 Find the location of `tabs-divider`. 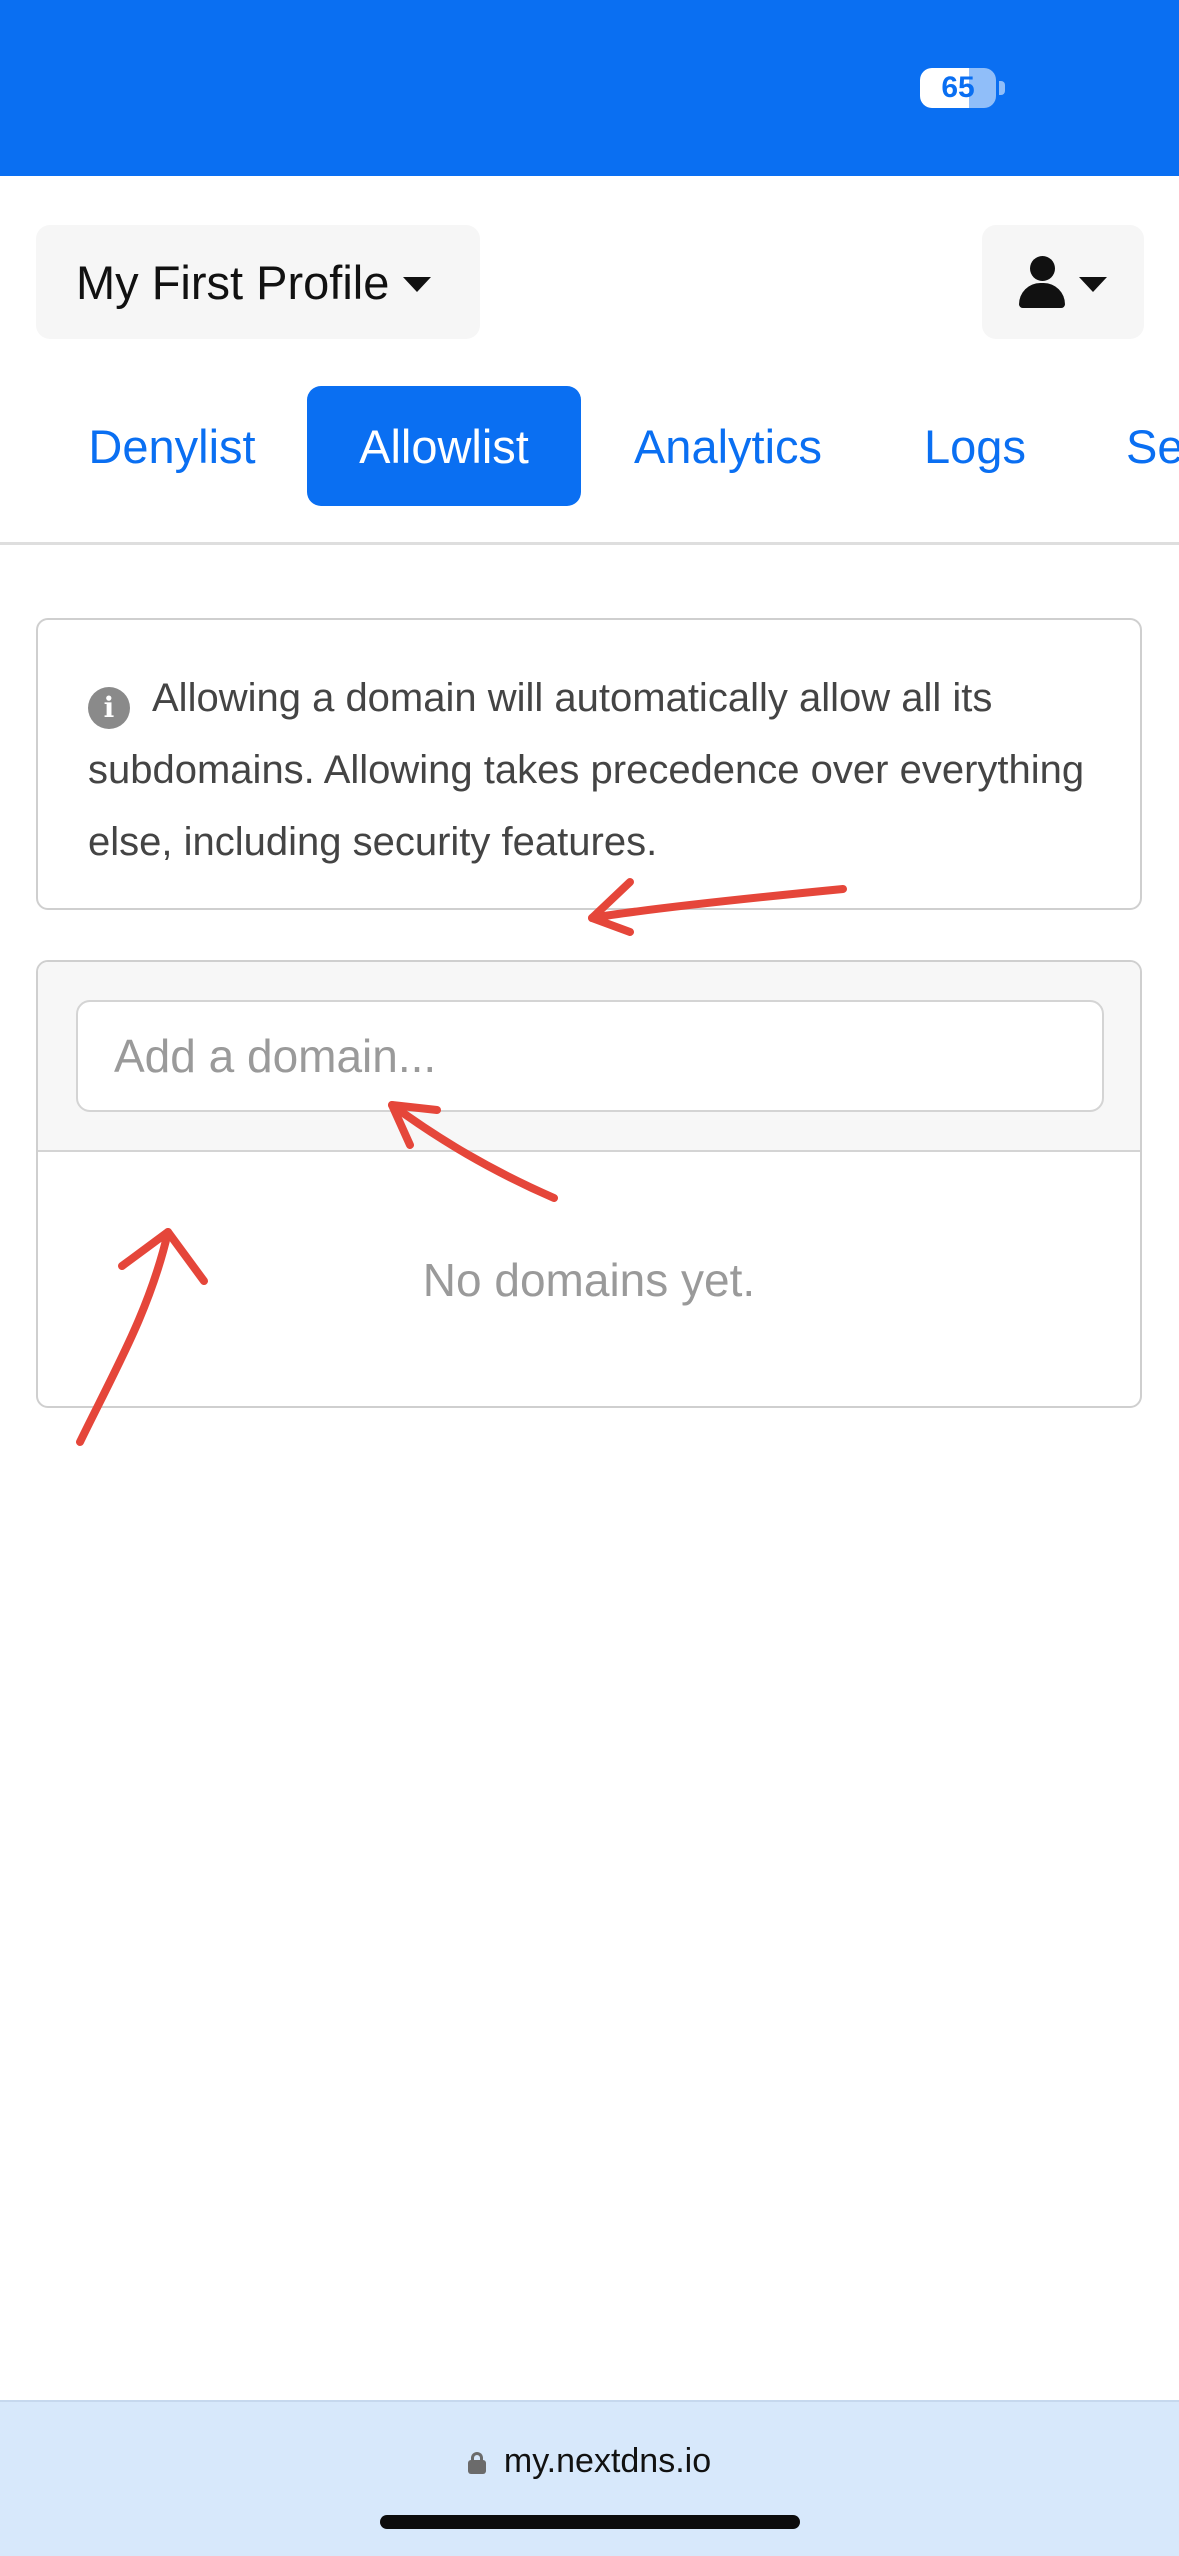

tabs-divider is located at coordinates (589, 543).